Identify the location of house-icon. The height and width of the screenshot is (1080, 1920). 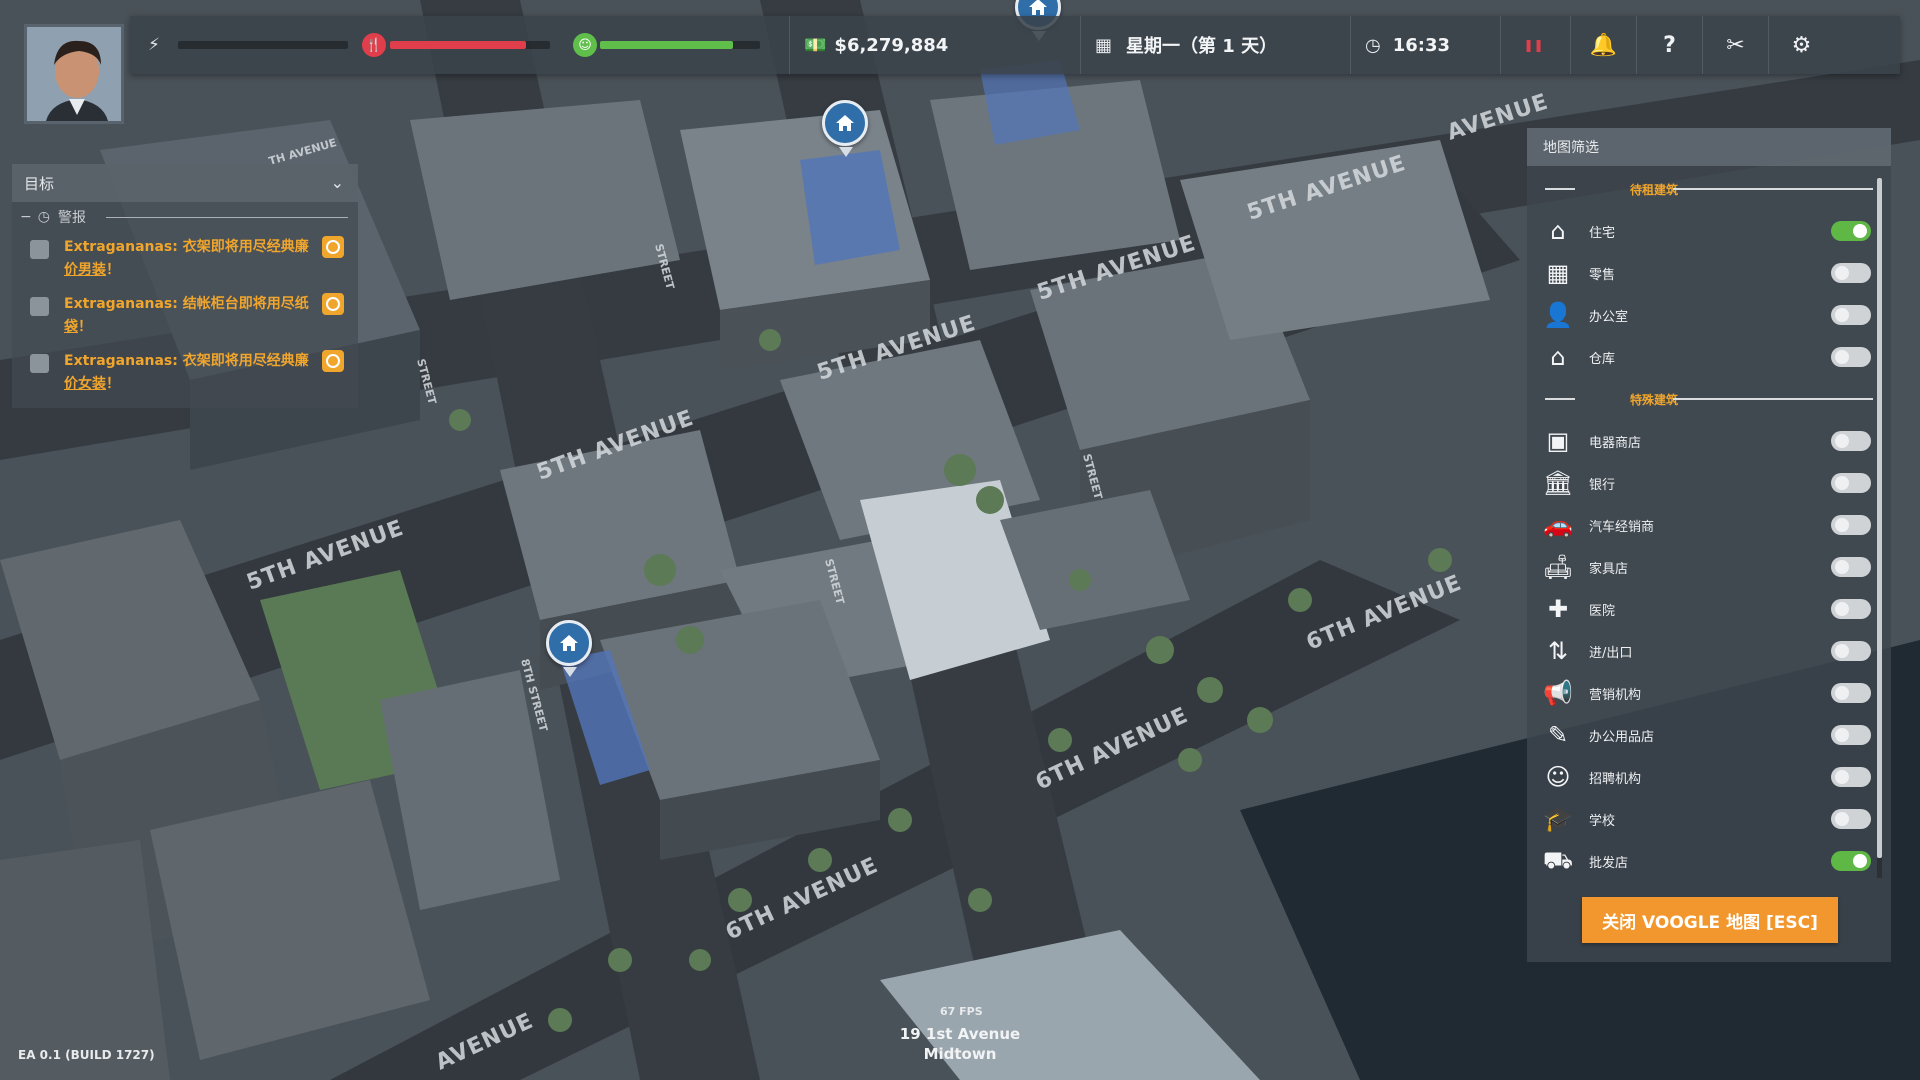
(845, 123).